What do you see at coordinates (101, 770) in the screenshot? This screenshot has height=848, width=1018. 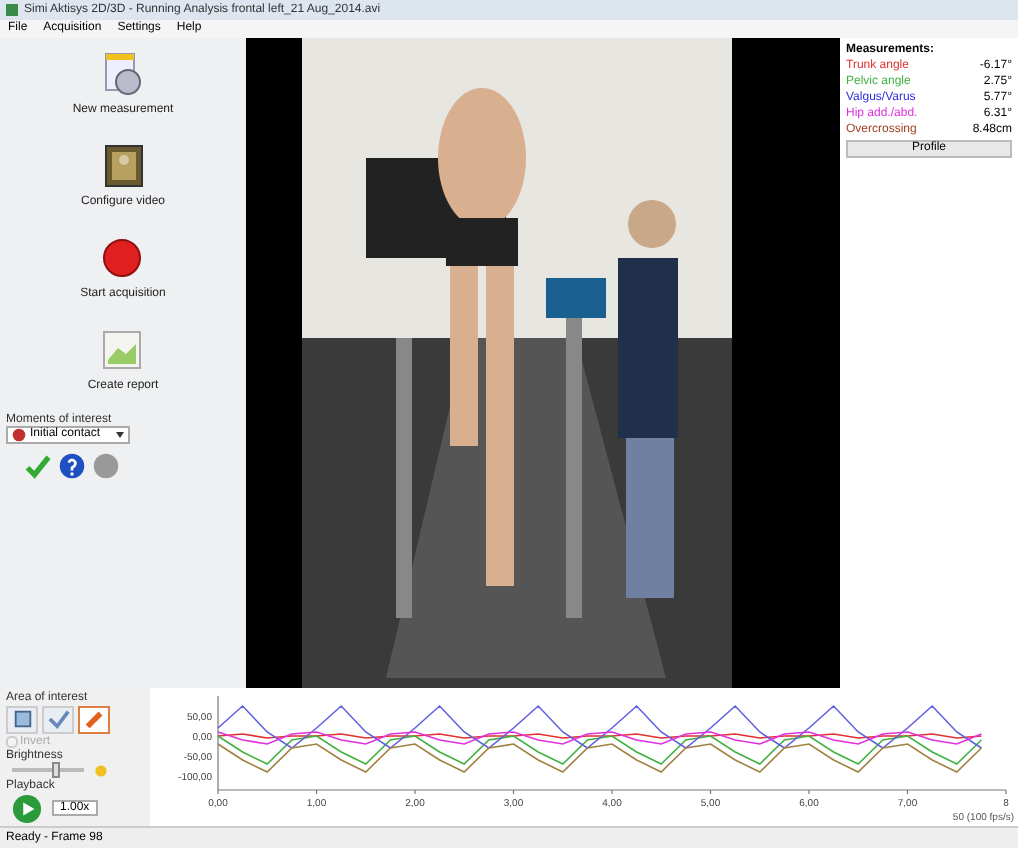 I see `sun-icon` at bounding box center [101, 770].